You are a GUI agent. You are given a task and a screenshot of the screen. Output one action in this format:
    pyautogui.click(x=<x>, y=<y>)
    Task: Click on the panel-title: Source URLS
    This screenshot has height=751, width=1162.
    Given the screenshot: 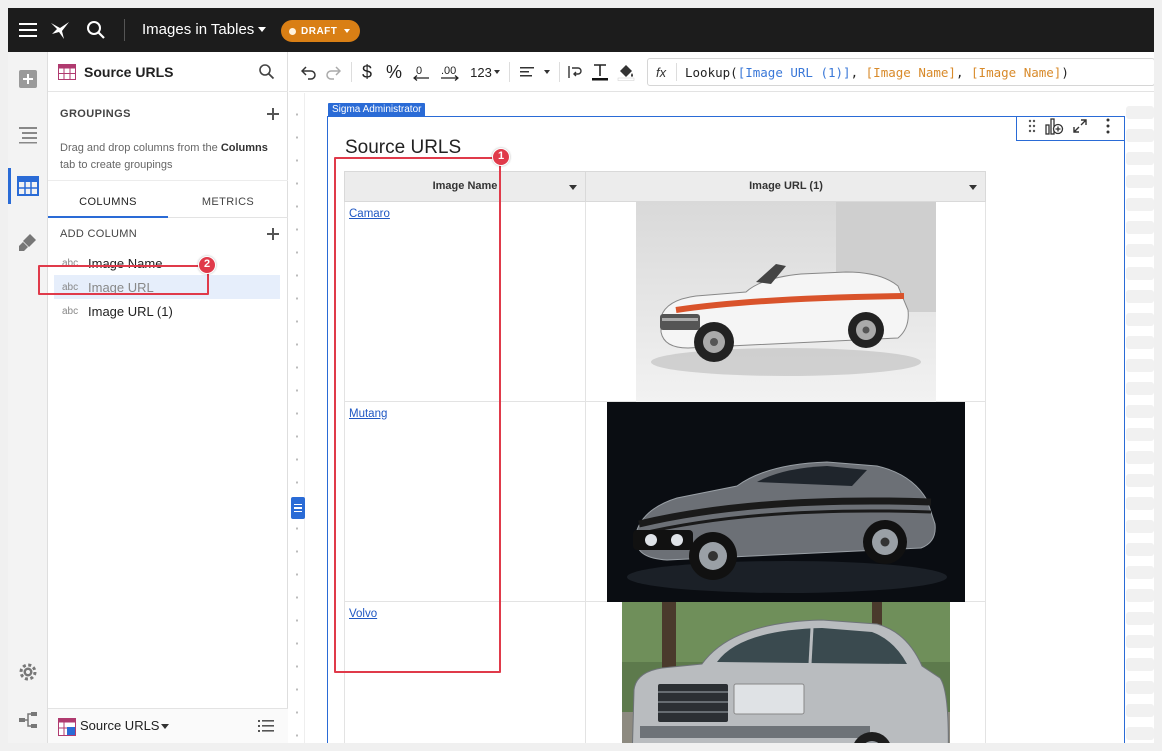 What is the action you would take?
    pyautogui.click(x=129, y=72)
    